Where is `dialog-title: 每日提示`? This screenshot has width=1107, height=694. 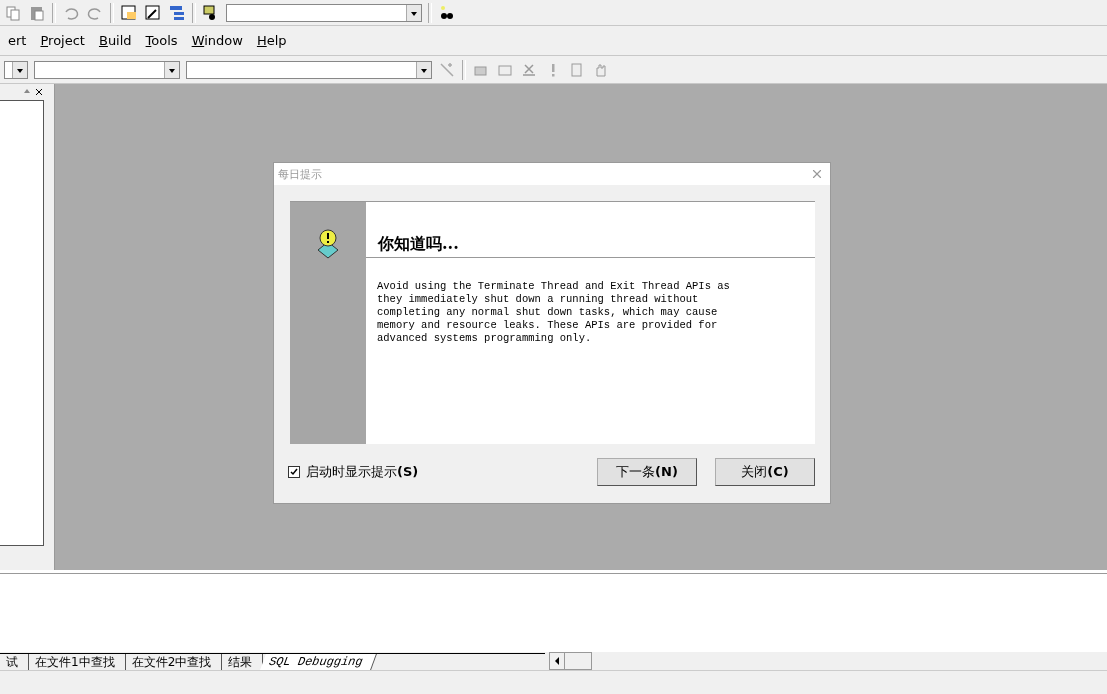 dialog-title: 每日提示 is located at coordinates (300, 174).